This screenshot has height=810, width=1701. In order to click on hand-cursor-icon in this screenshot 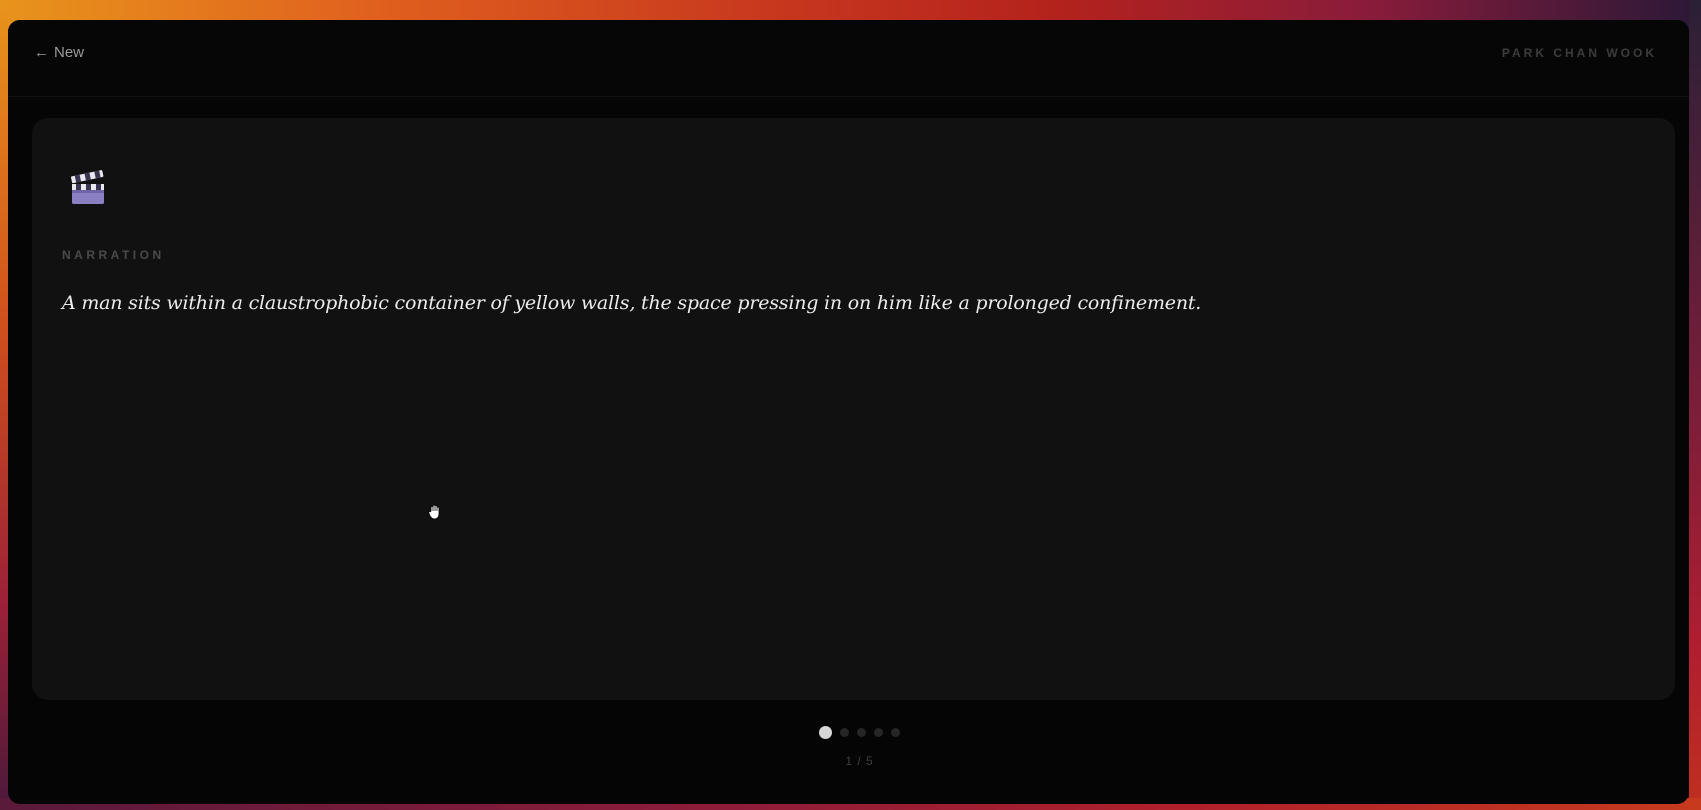, I will do `click(435, 514)`.